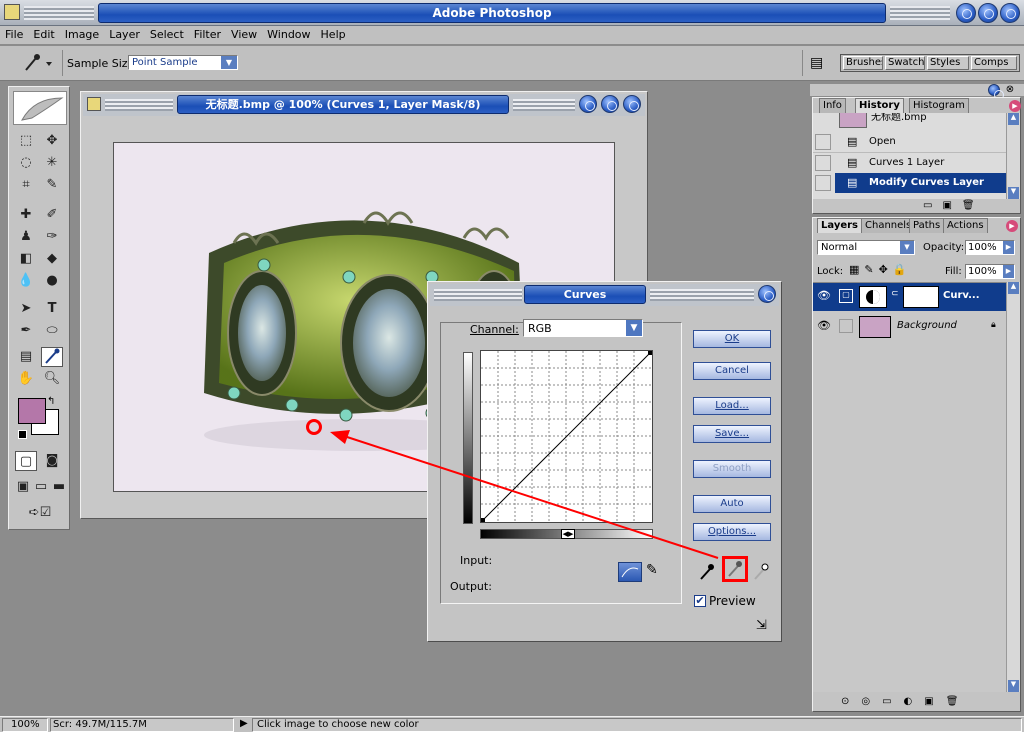  I want to click on blend-mode-select: Normal ▼, so click(866, 247).